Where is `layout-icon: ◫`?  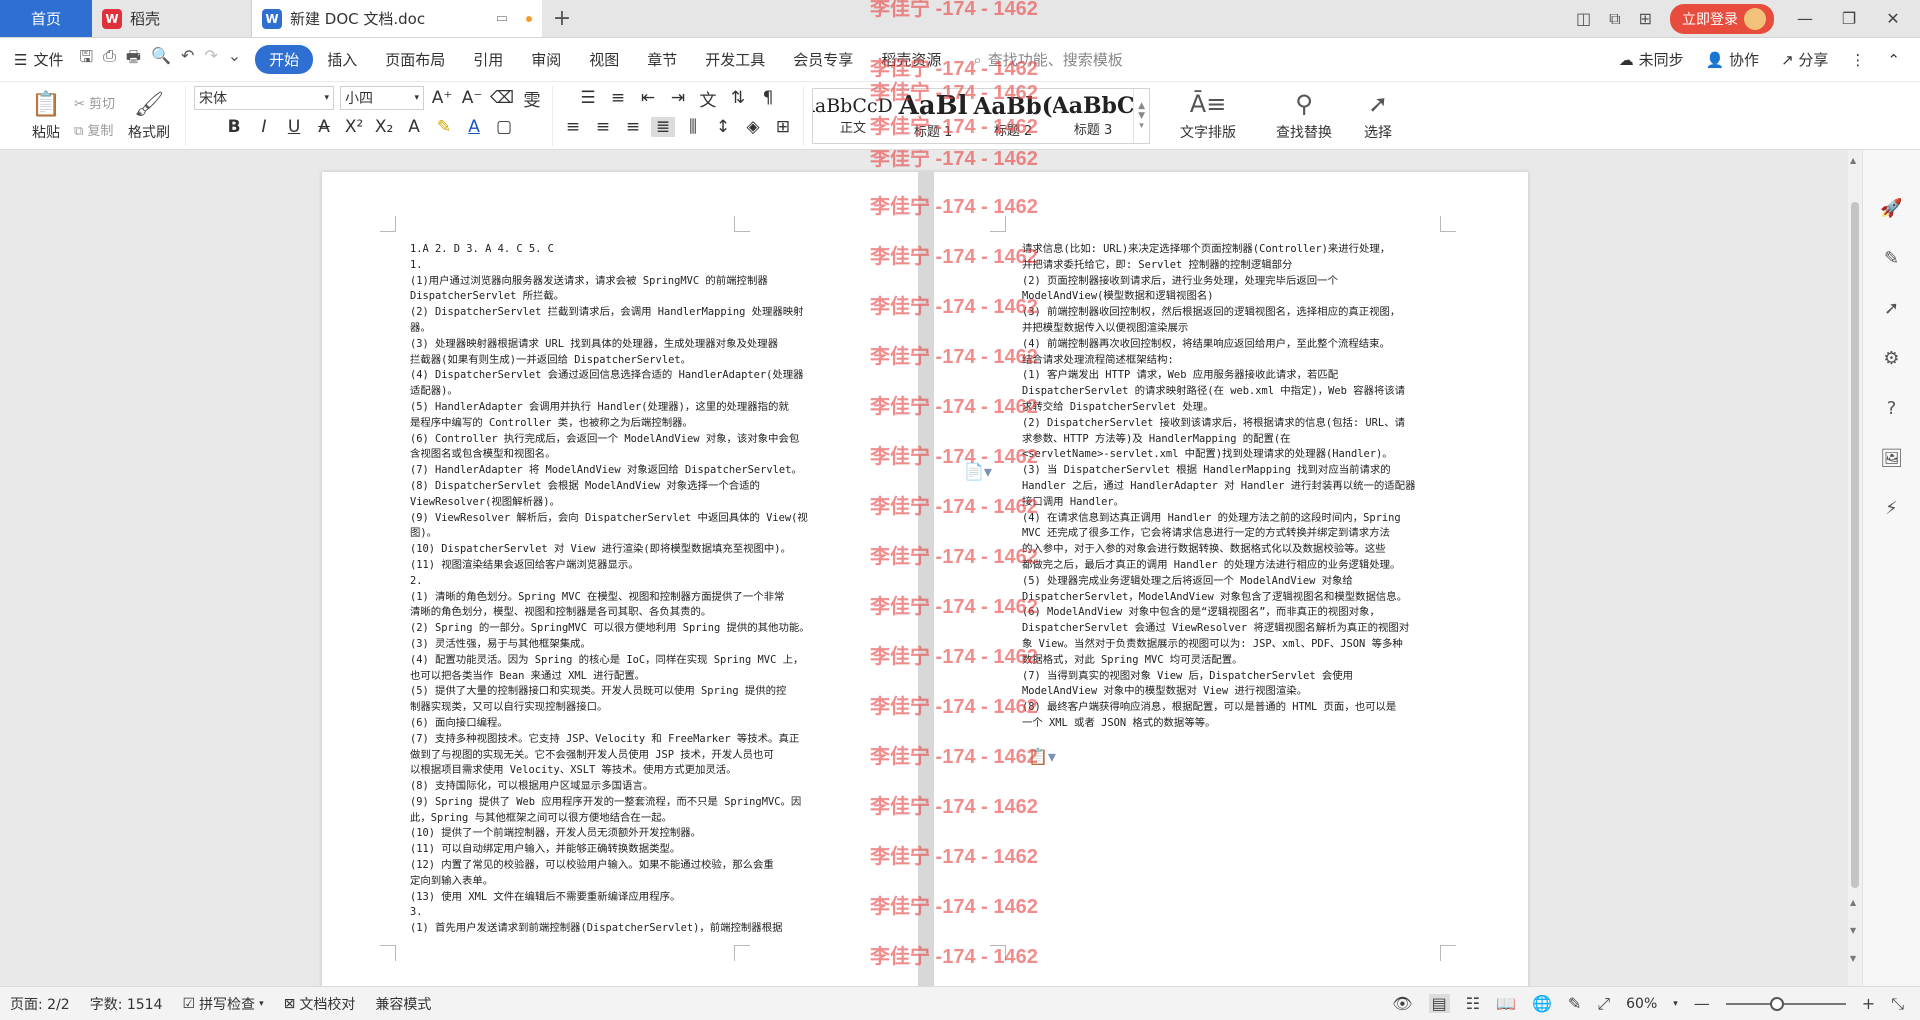 layout-icon: ◫ is located at coordinates (1583, 18).